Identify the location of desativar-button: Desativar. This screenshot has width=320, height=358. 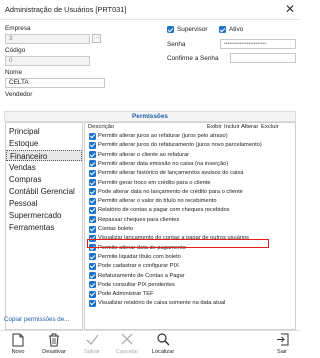
(54, 345).